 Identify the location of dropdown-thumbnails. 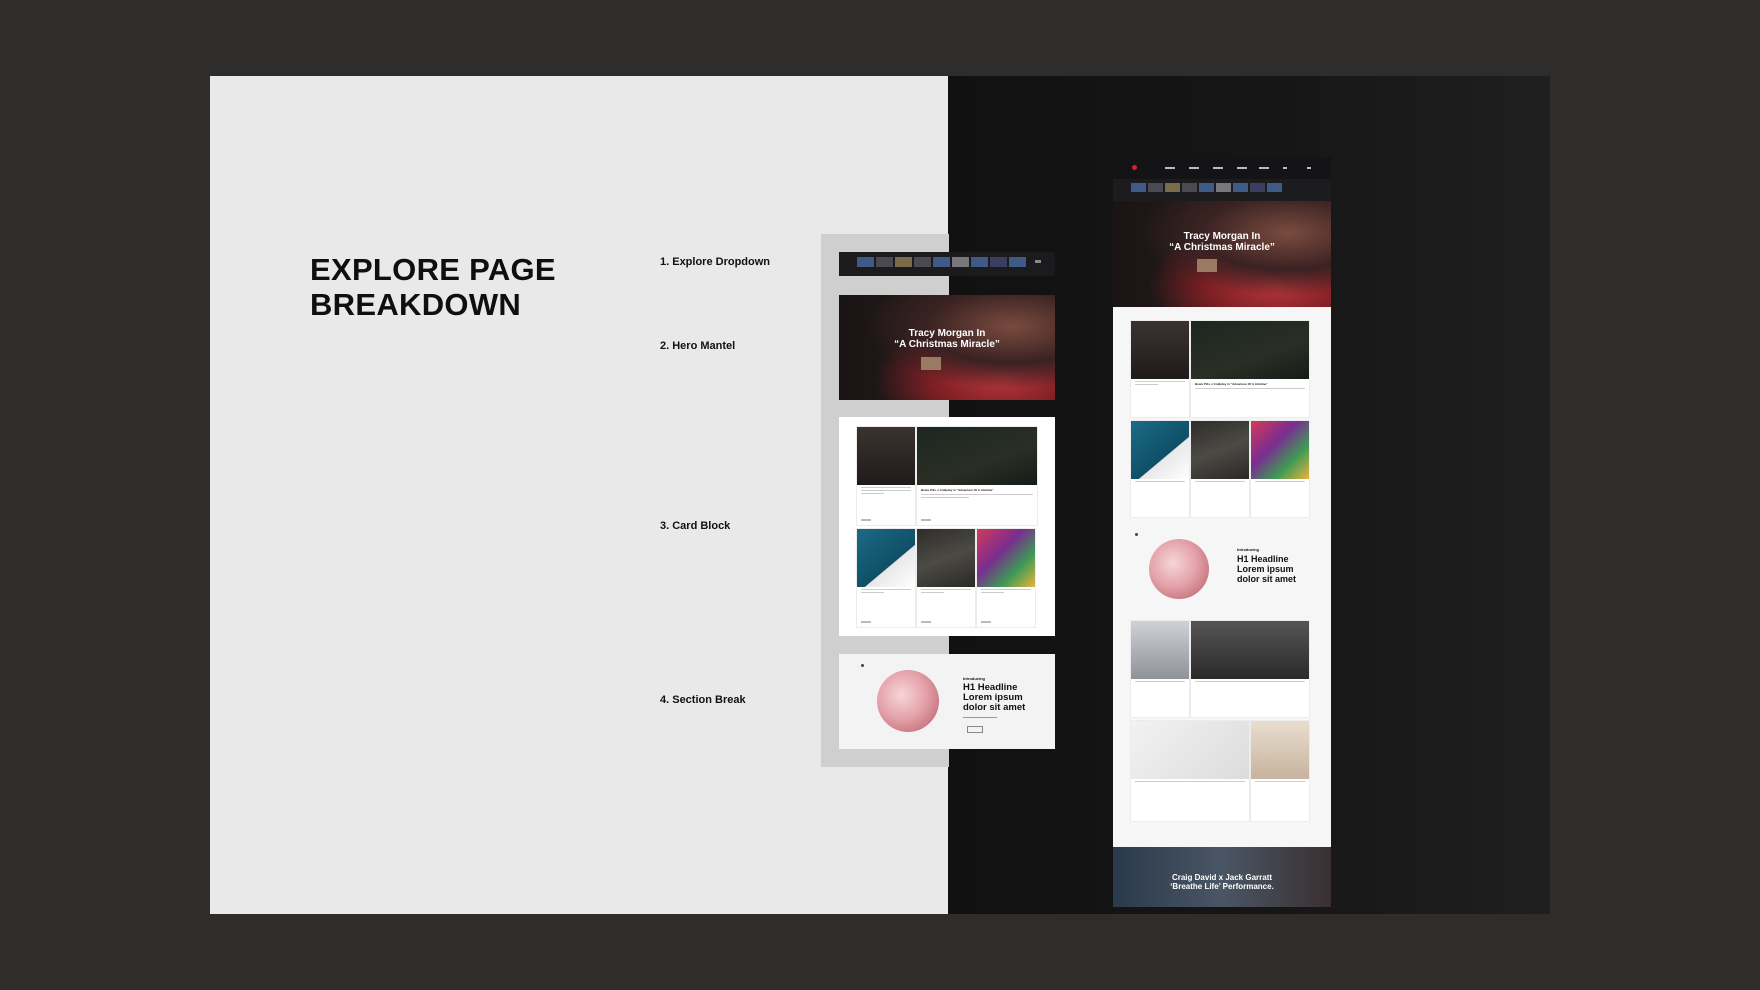
(941, 262).